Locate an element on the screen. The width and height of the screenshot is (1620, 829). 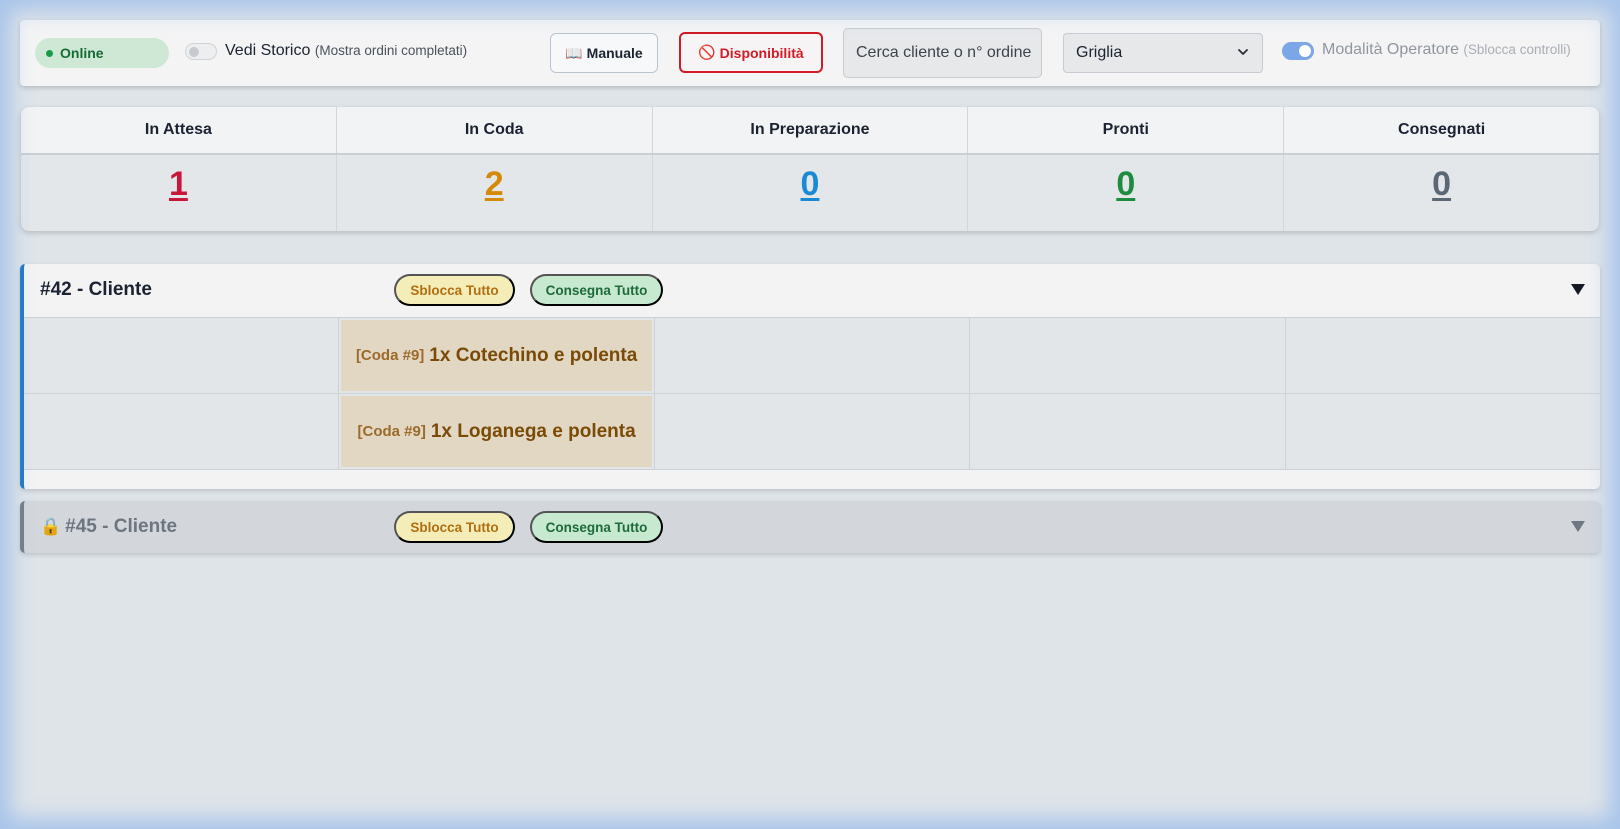
item-name: 1x Loganega e polenta is located at coordinates (533, 431).